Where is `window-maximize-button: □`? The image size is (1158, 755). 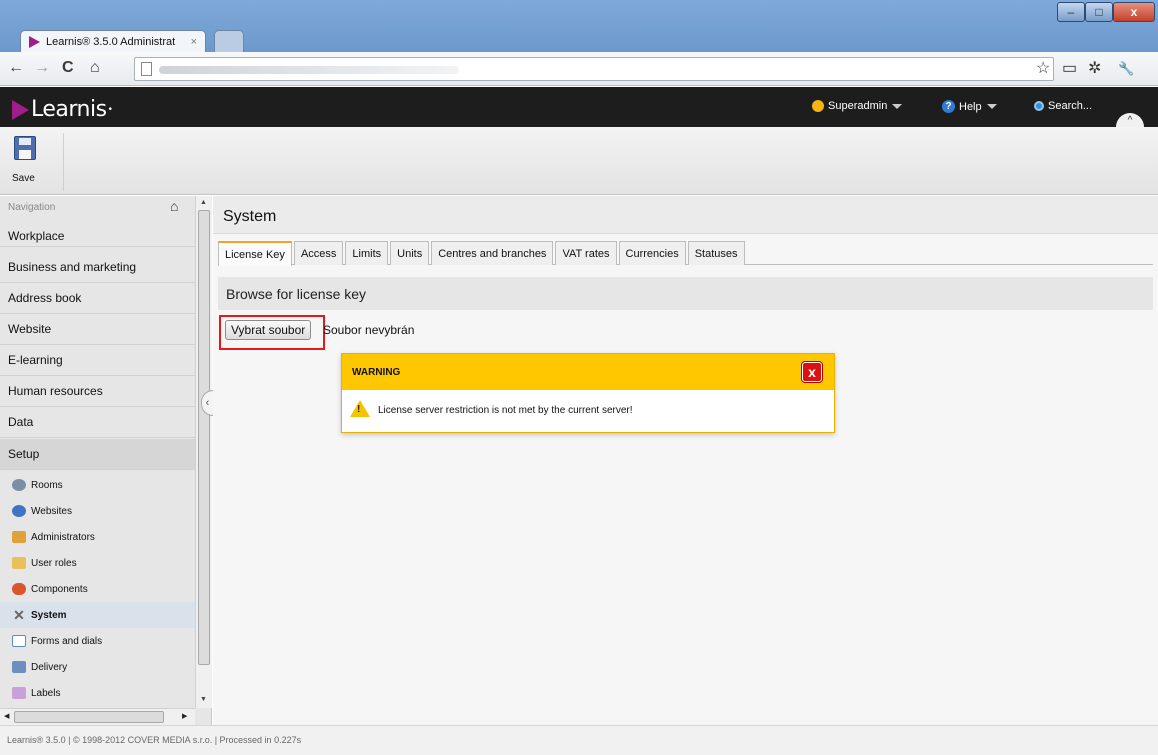
window-maximize-button: □ is located at coordinates (1099, 12).